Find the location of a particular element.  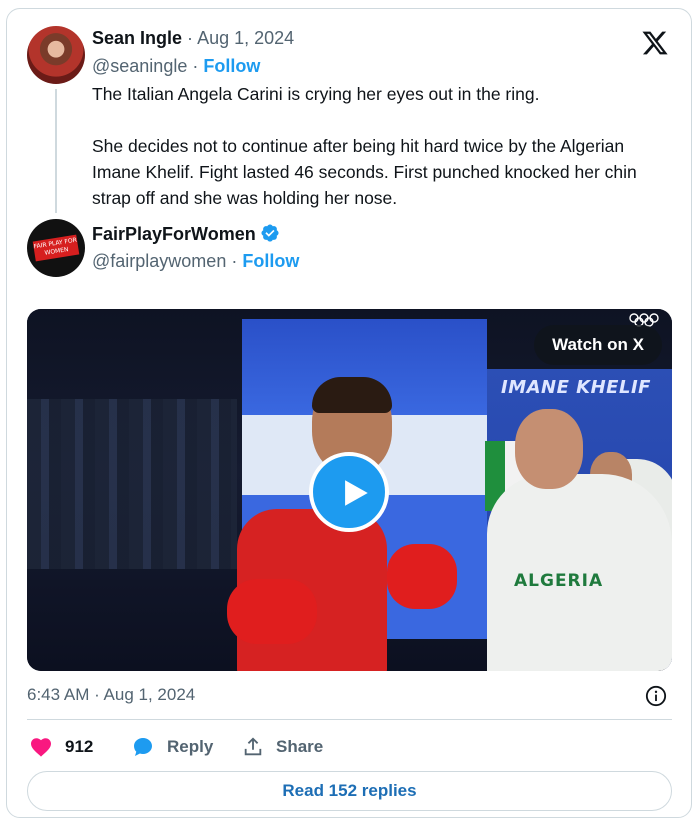

like-button: 912 is located at coordinates (61, 747).